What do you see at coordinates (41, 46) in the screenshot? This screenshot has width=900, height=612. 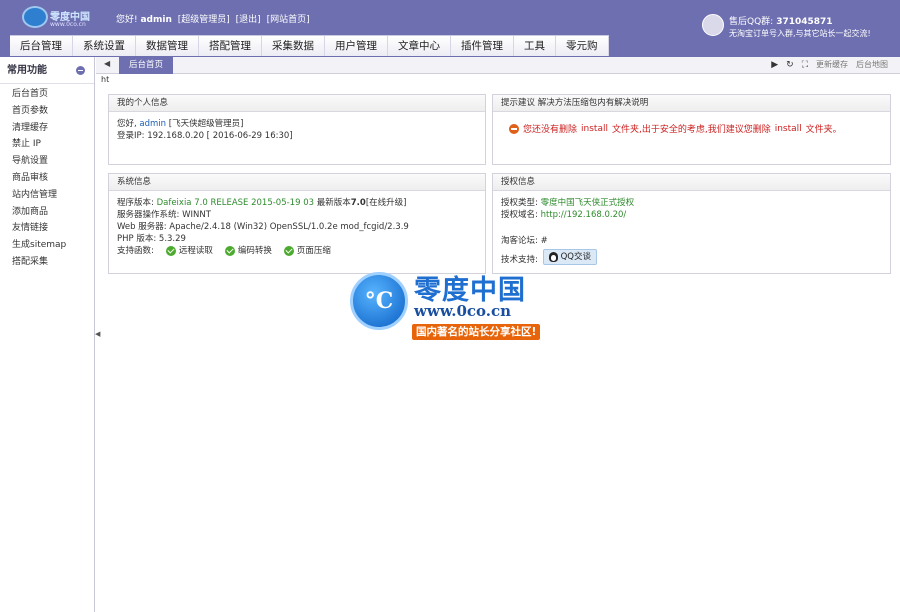 I see `nav-item-admin: 后台管理` at bounding box center [41, 46].